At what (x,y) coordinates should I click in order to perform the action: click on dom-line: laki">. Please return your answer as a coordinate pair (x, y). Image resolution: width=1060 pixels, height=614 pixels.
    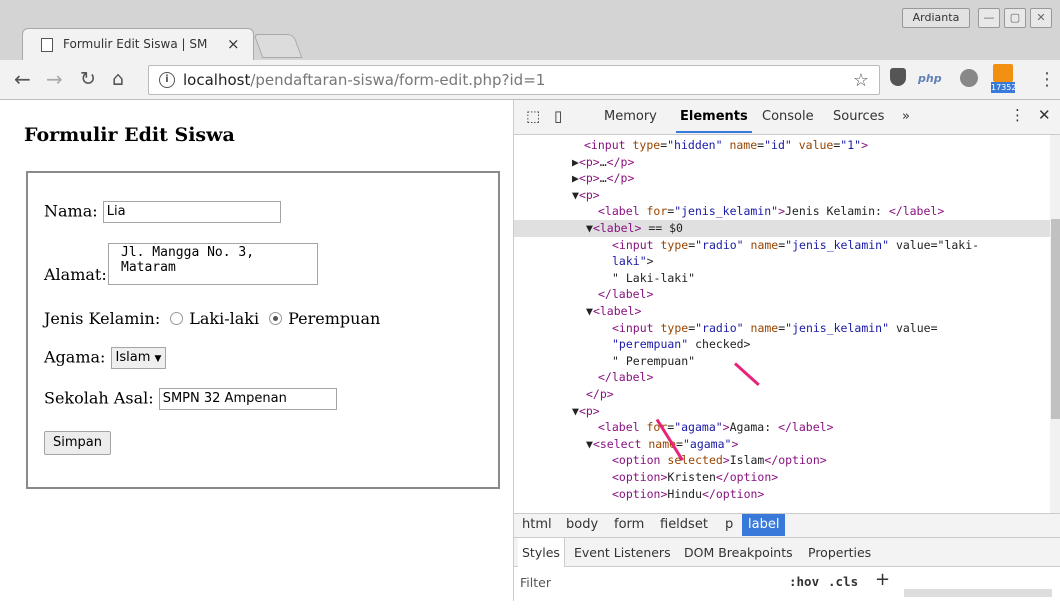
    Looking at the image, I should click on (782, 261).